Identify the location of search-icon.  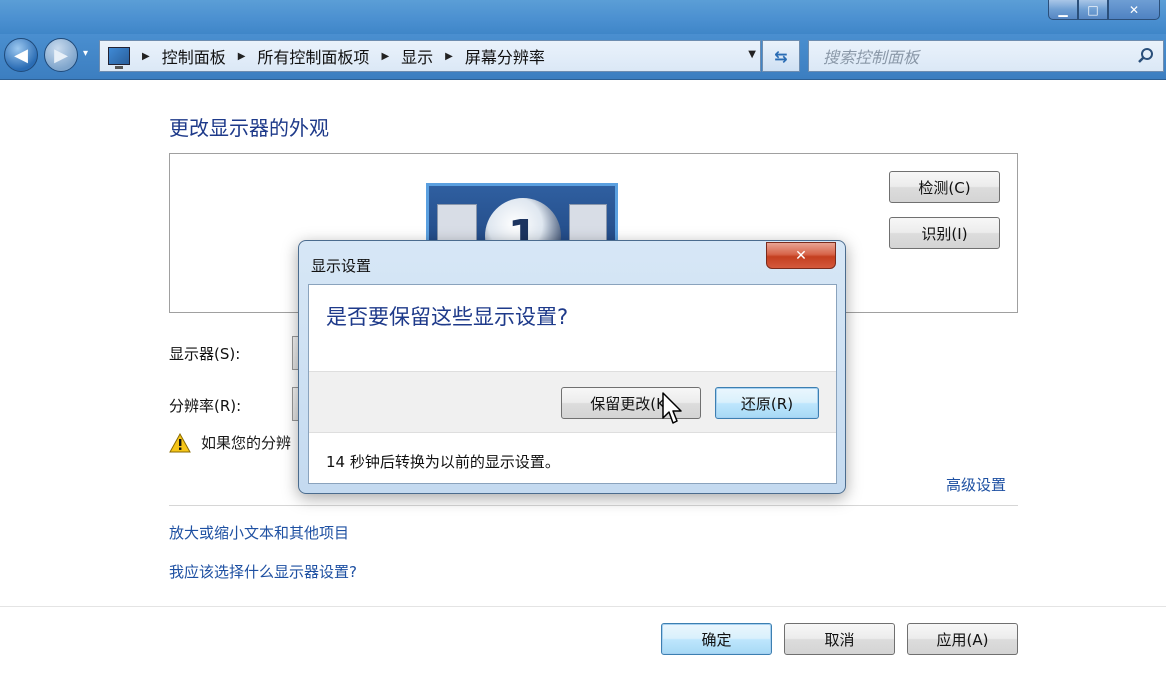
(1146, 56).